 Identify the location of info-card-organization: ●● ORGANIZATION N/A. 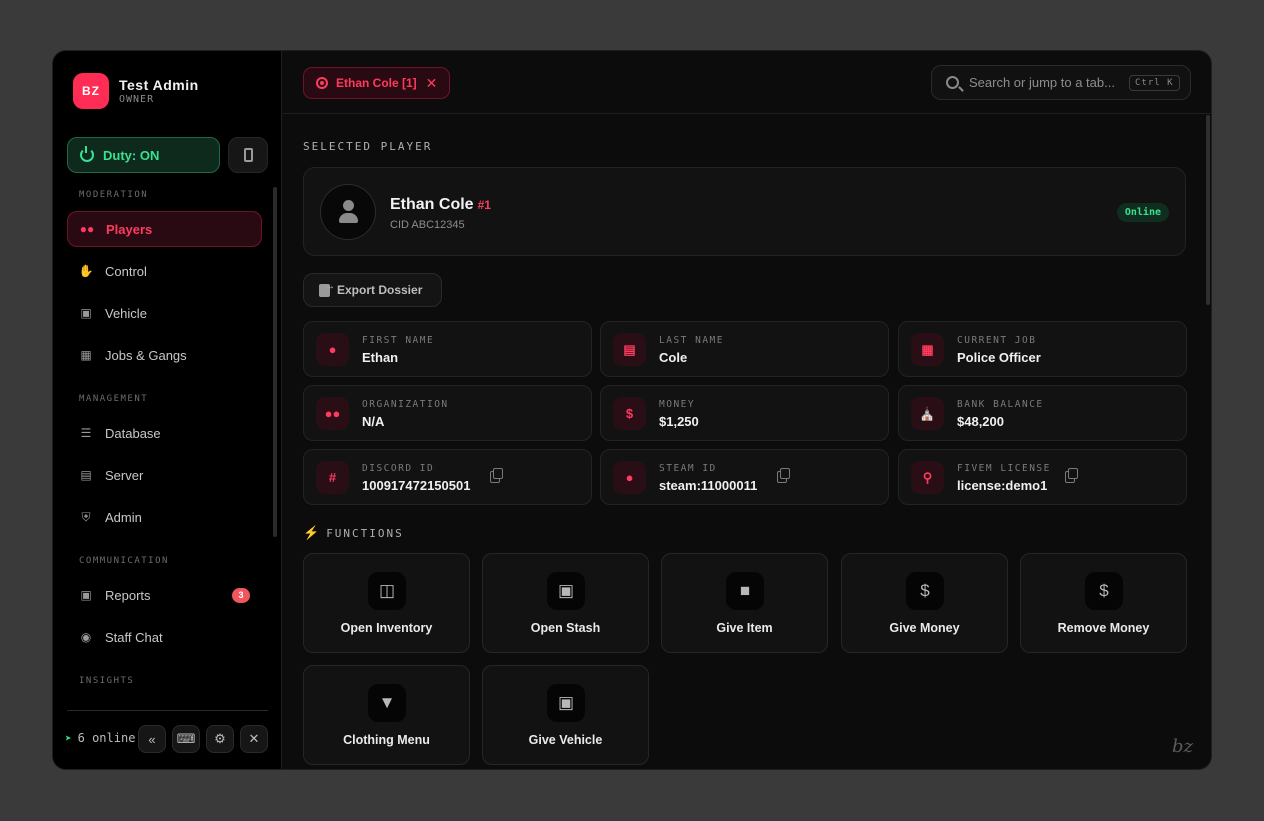
(447, 413).